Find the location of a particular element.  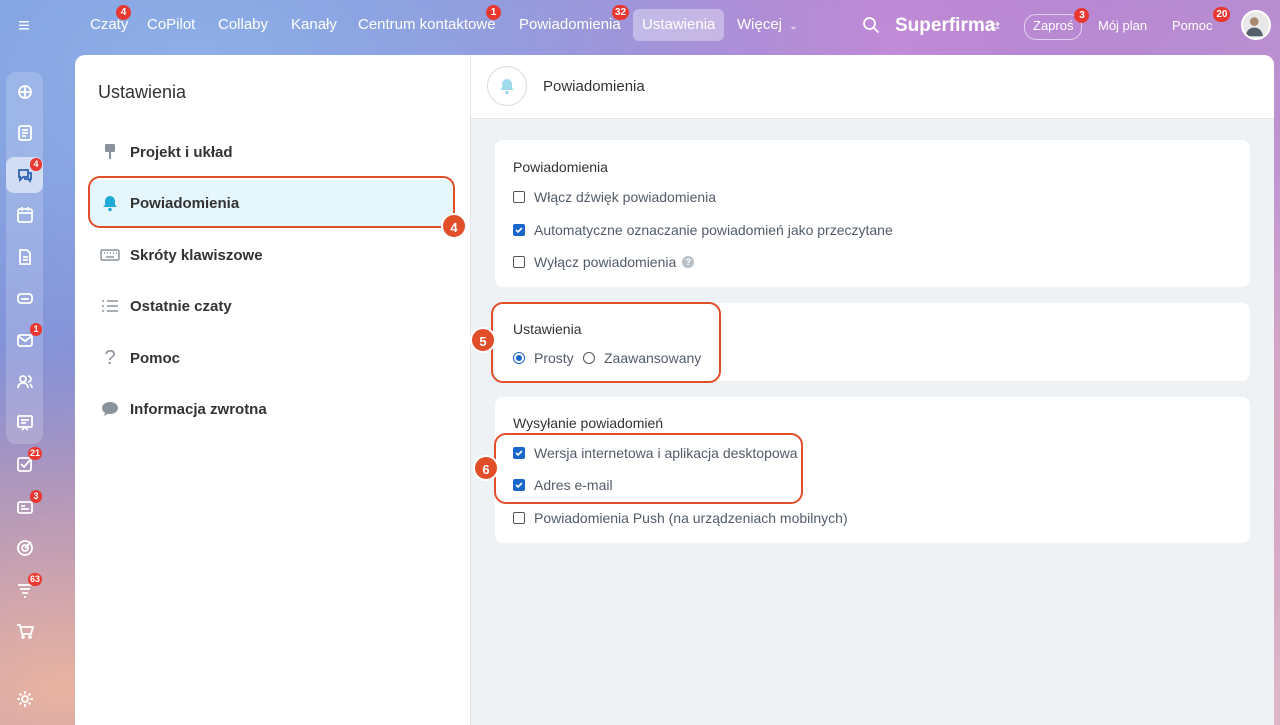

invite-badge: 3 is located at coordinates (1082, 15).